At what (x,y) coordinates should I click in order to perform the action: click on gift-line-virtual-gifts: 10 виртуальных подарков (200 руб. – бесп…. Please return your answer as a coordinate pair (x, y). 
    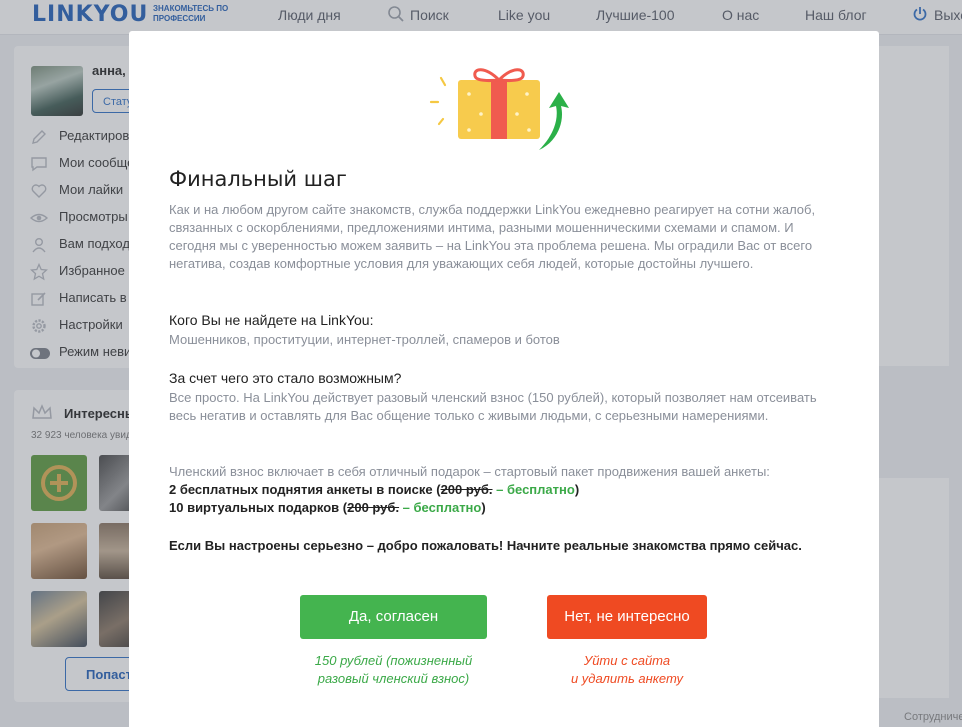
    Looking at the image, I should click on (327, 507).